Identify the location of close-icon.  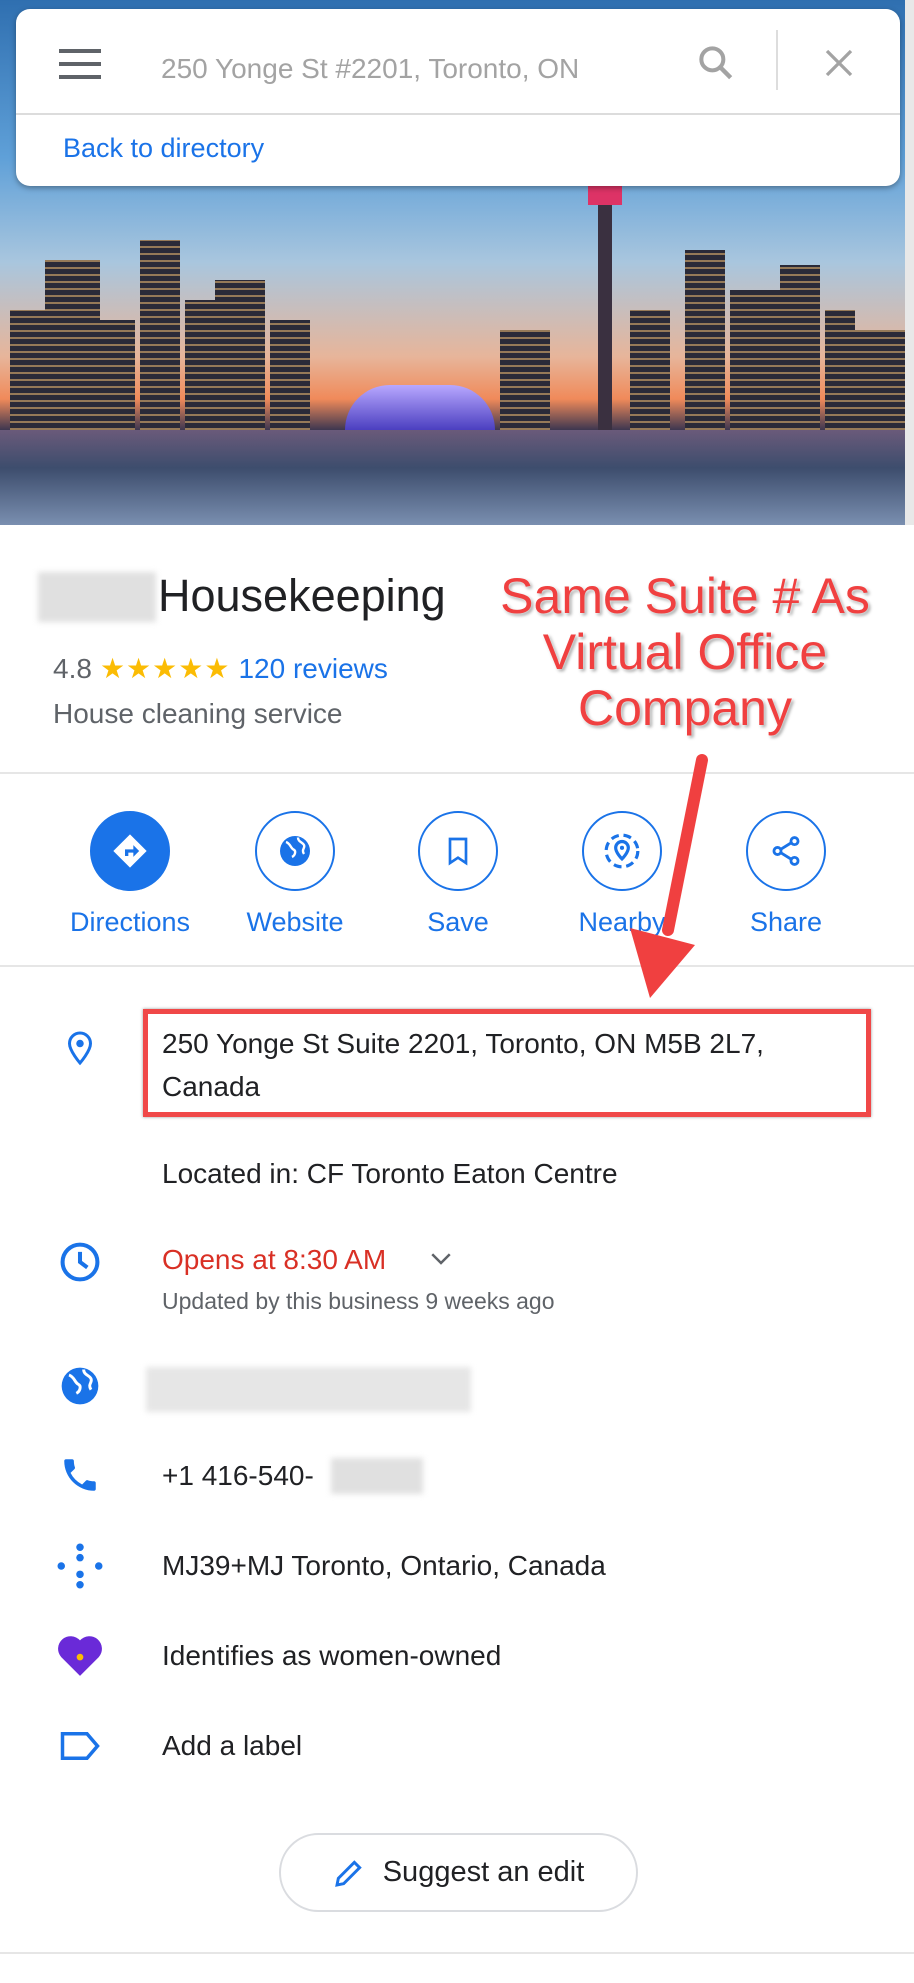
(839, 63).